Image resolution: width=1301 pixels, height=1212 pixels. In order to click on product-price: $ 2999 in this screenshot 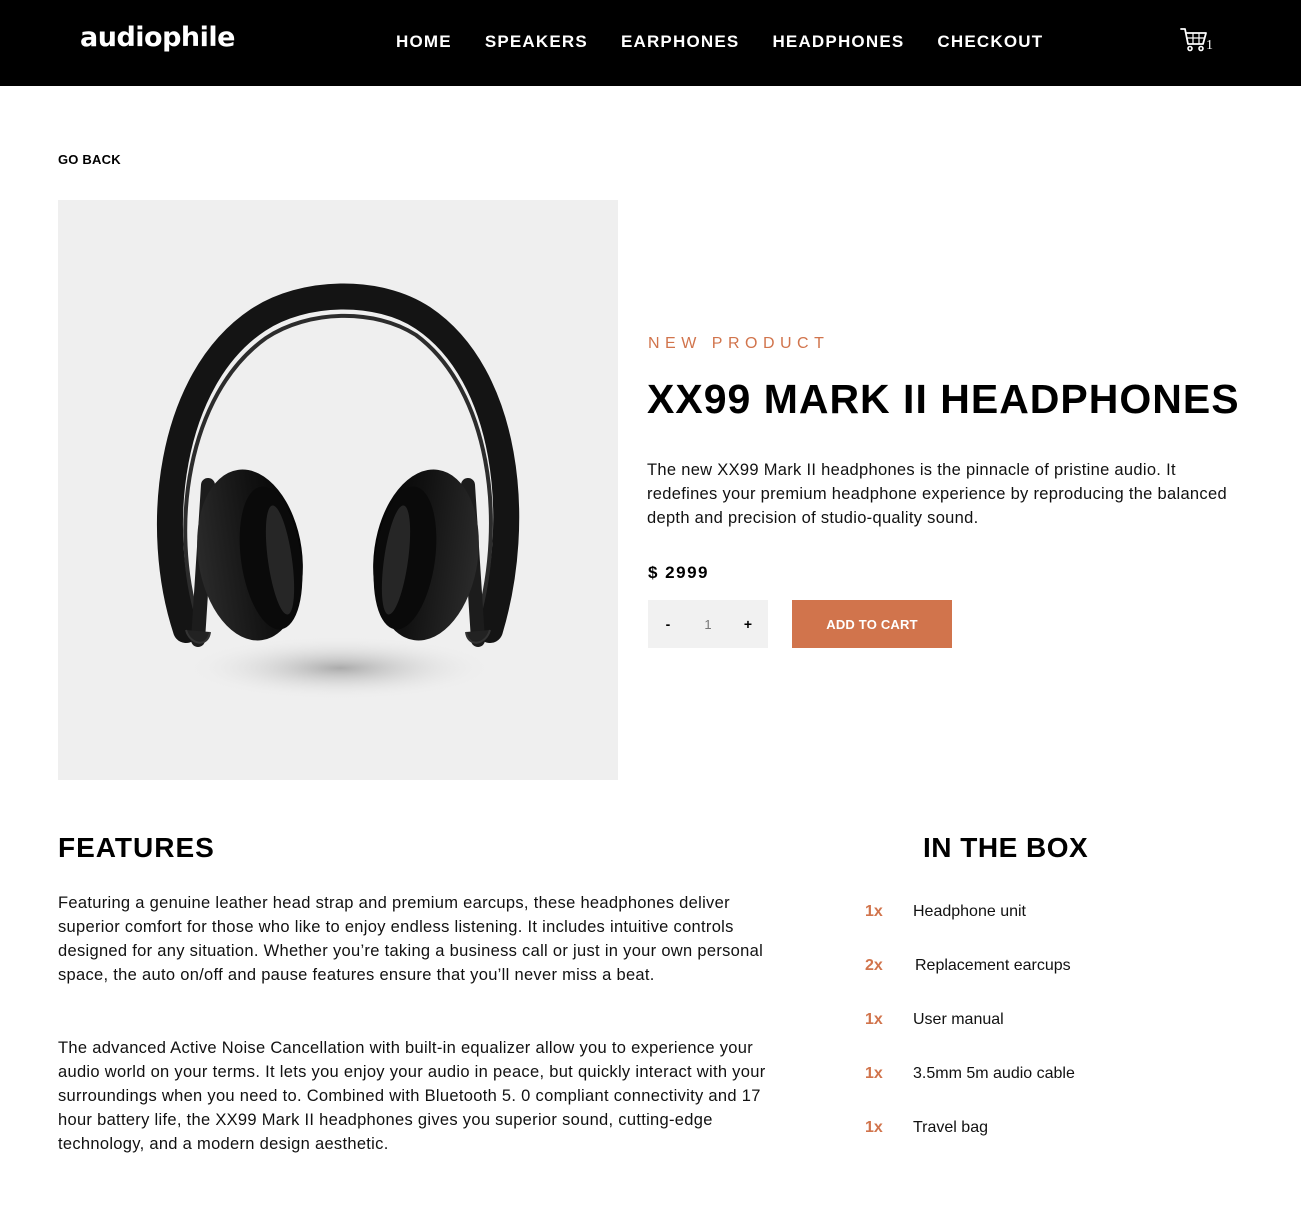, I will do `click(678, 572)`.